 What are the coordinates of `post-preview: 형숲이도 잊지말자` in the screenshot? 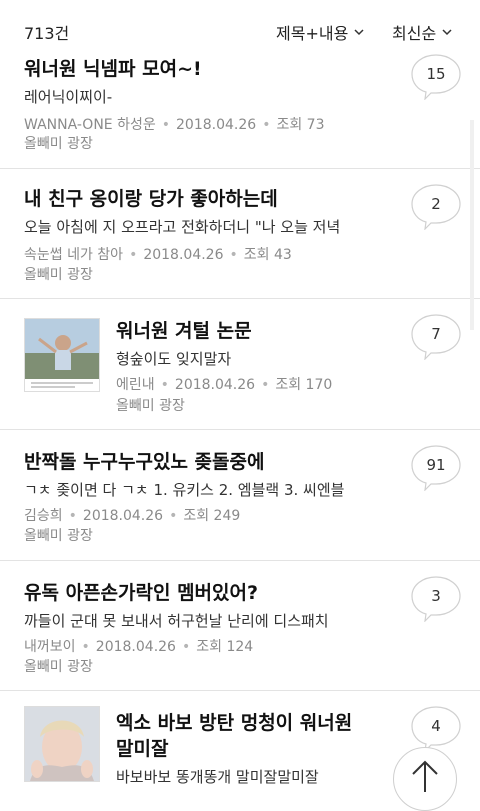 It's located at (174, 359).